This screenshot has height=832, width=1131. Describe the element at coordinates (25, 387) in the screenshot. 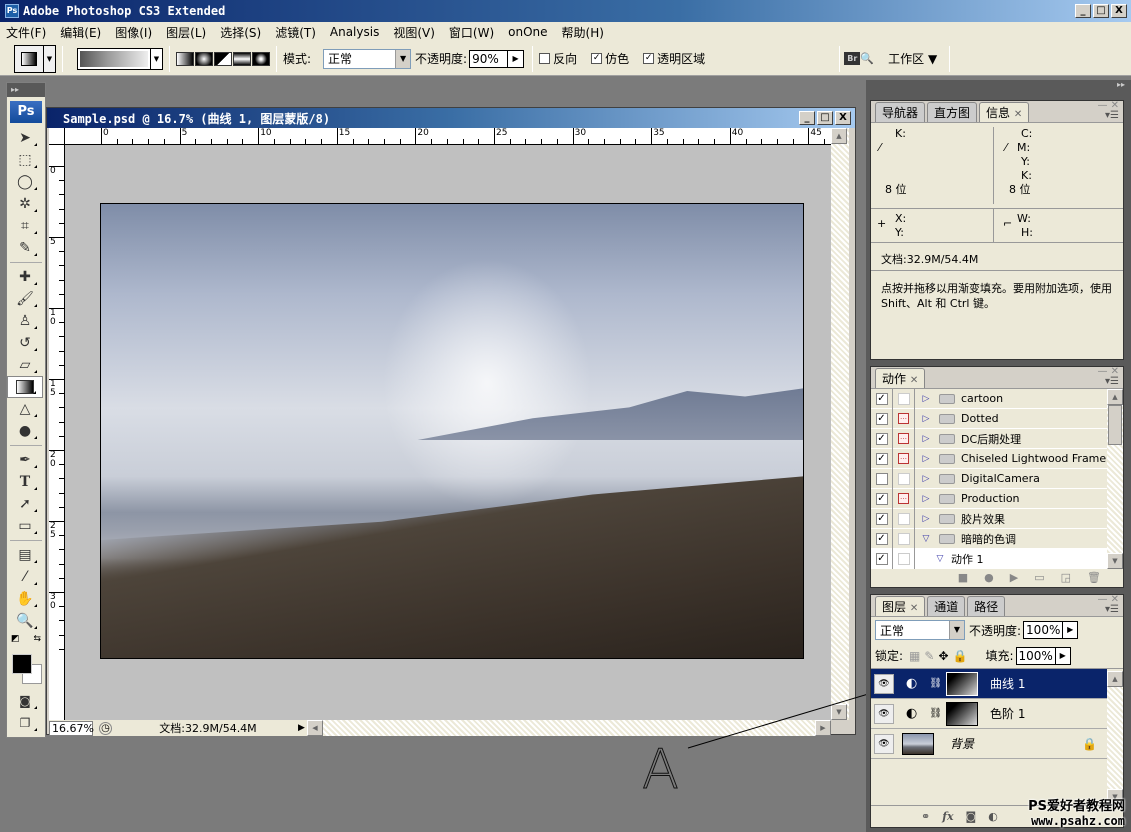

I see `gradient-tool-icon` at that location.